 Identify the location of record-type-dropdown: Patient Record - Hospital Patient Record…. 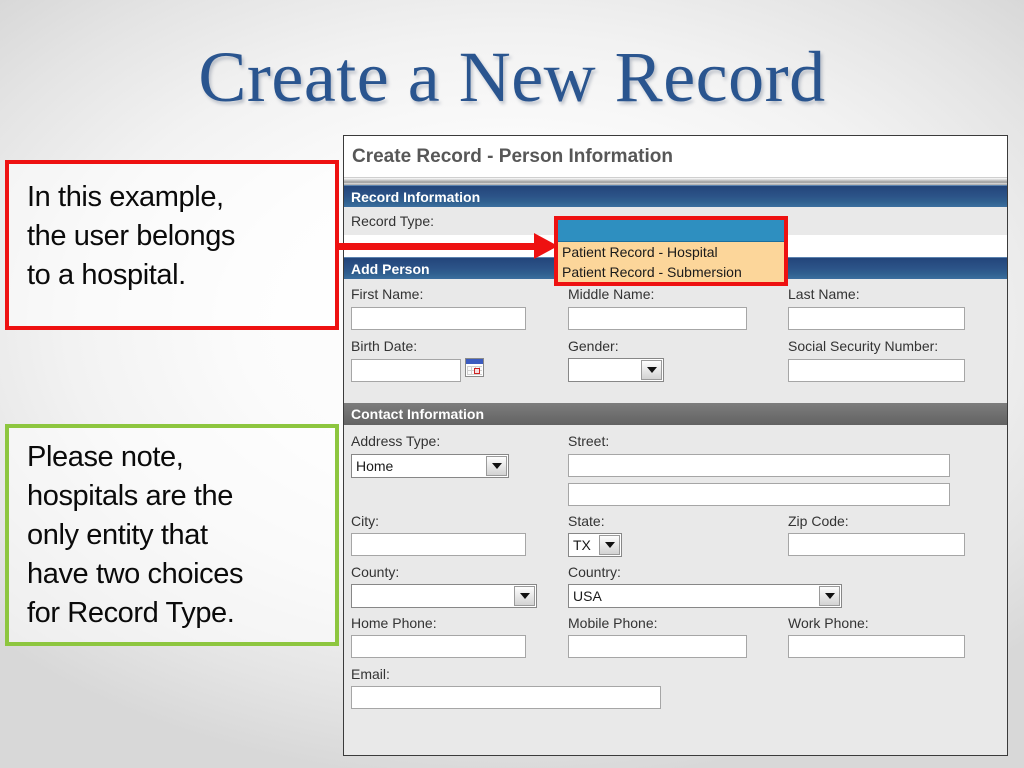
(671, 251).